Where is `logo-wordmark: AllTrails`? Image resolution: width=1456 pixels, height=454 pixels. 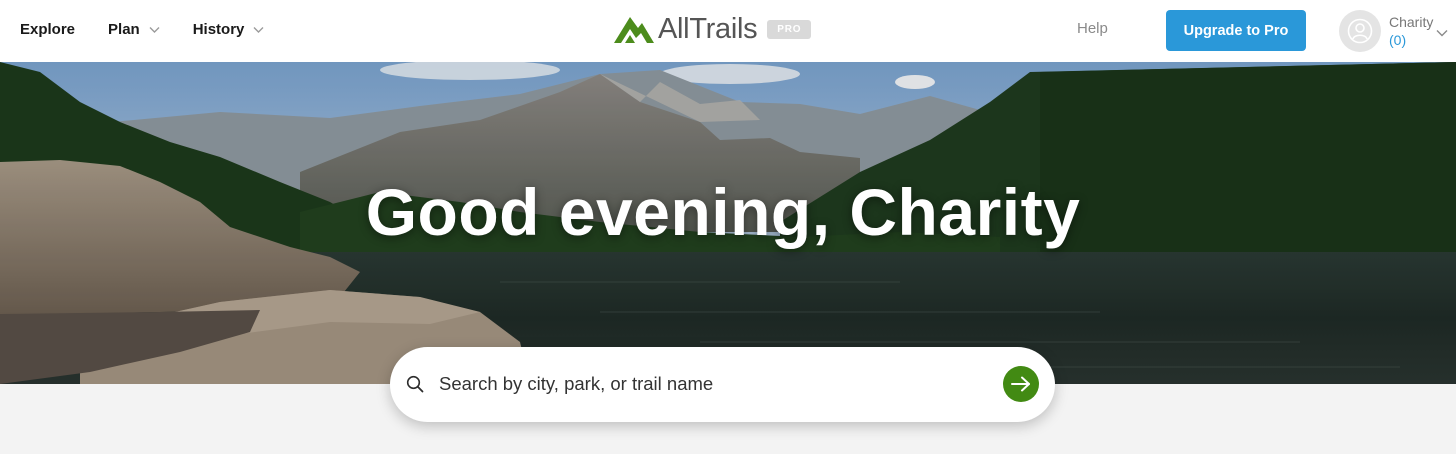
logo-wordmark: AllTrails is located at coordinates (708, 28).